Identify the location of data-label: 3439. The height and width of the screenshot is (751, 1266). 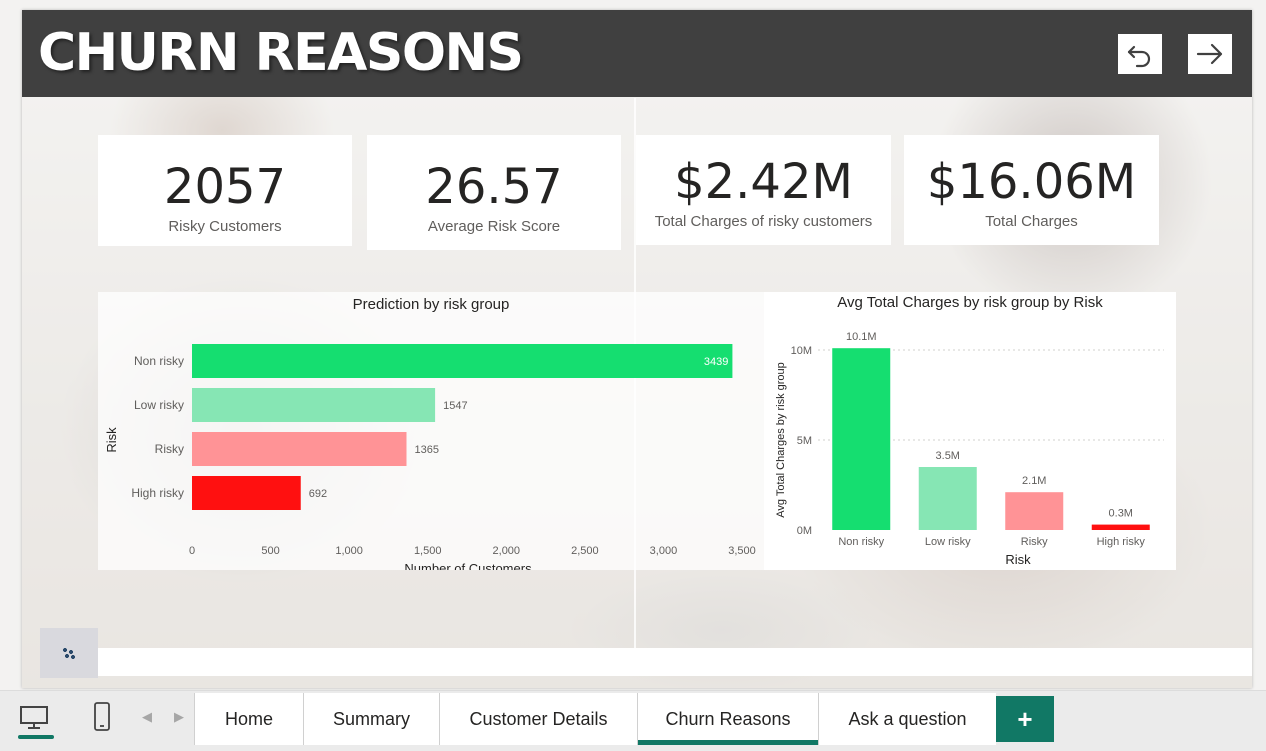
(716, 362).